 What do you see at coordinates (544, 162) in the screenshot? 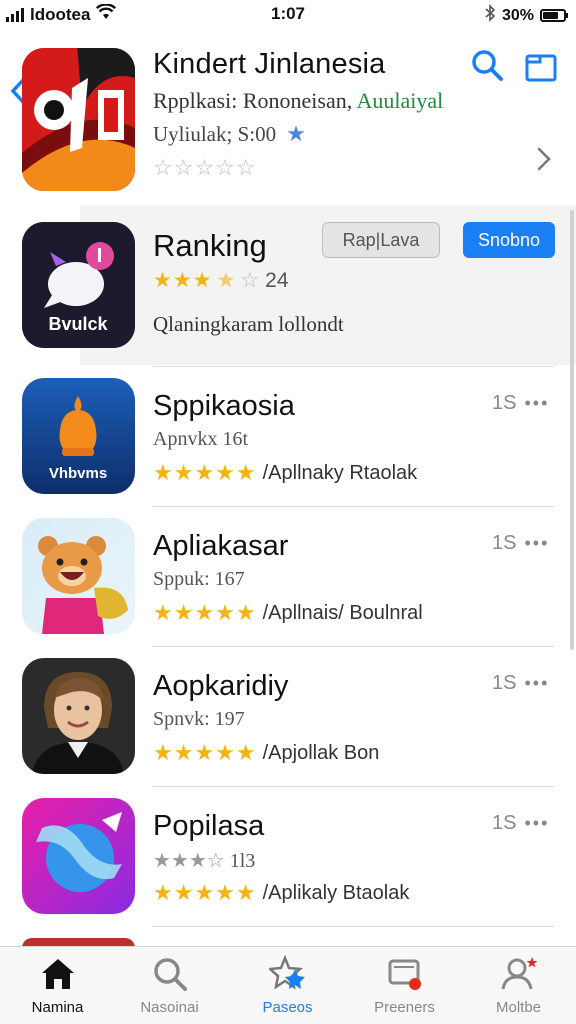
I see `chevron-right-icon` at bounding box center [544, 162].